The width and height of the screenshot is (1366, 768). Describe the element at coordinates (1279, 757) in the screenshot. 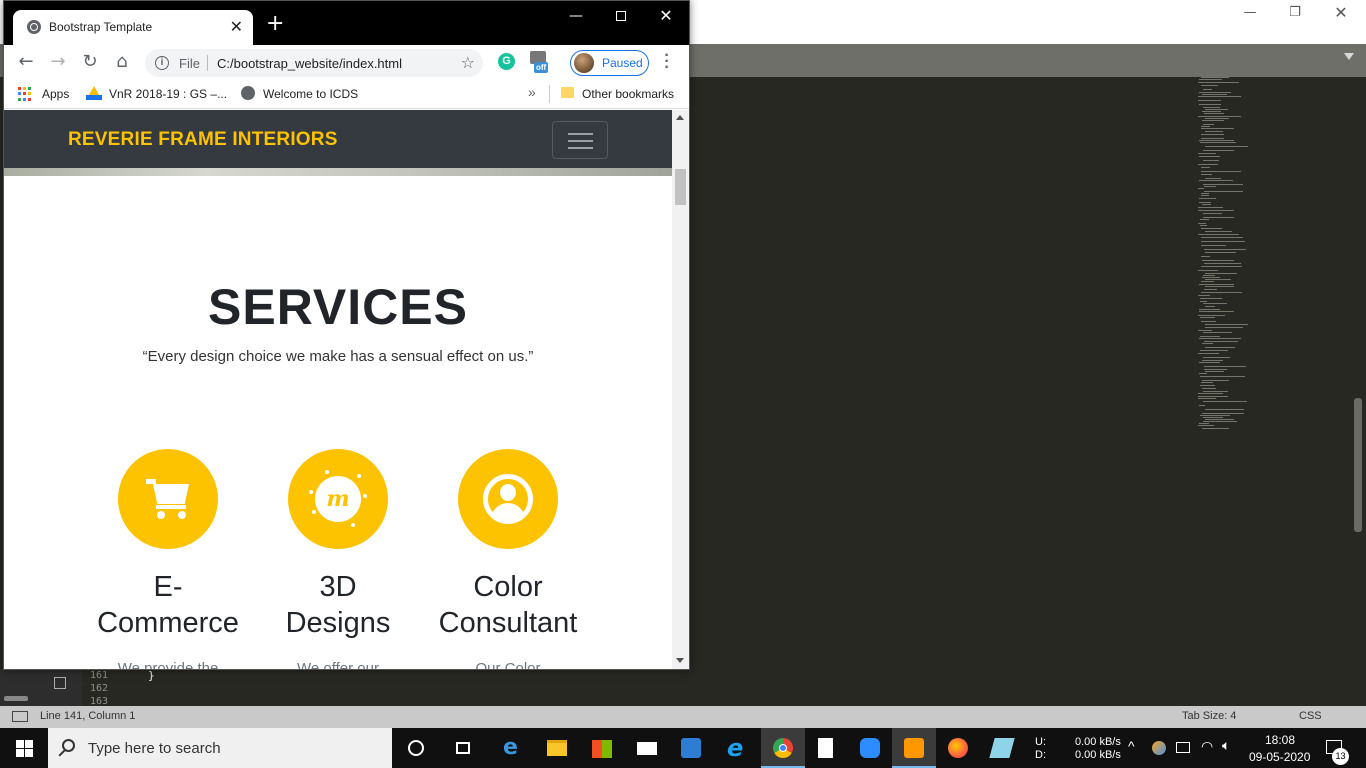

I see `clock-date: 09-05-2020` at that location.